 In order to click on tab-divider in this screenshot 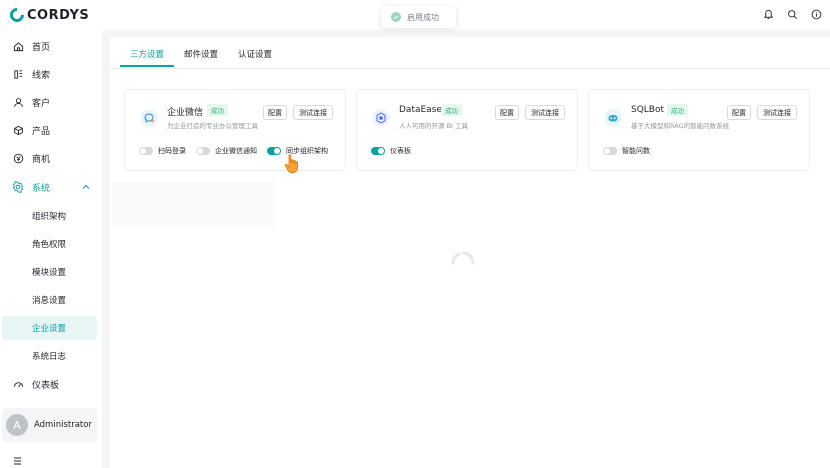, I will do `click(470, 68)`.